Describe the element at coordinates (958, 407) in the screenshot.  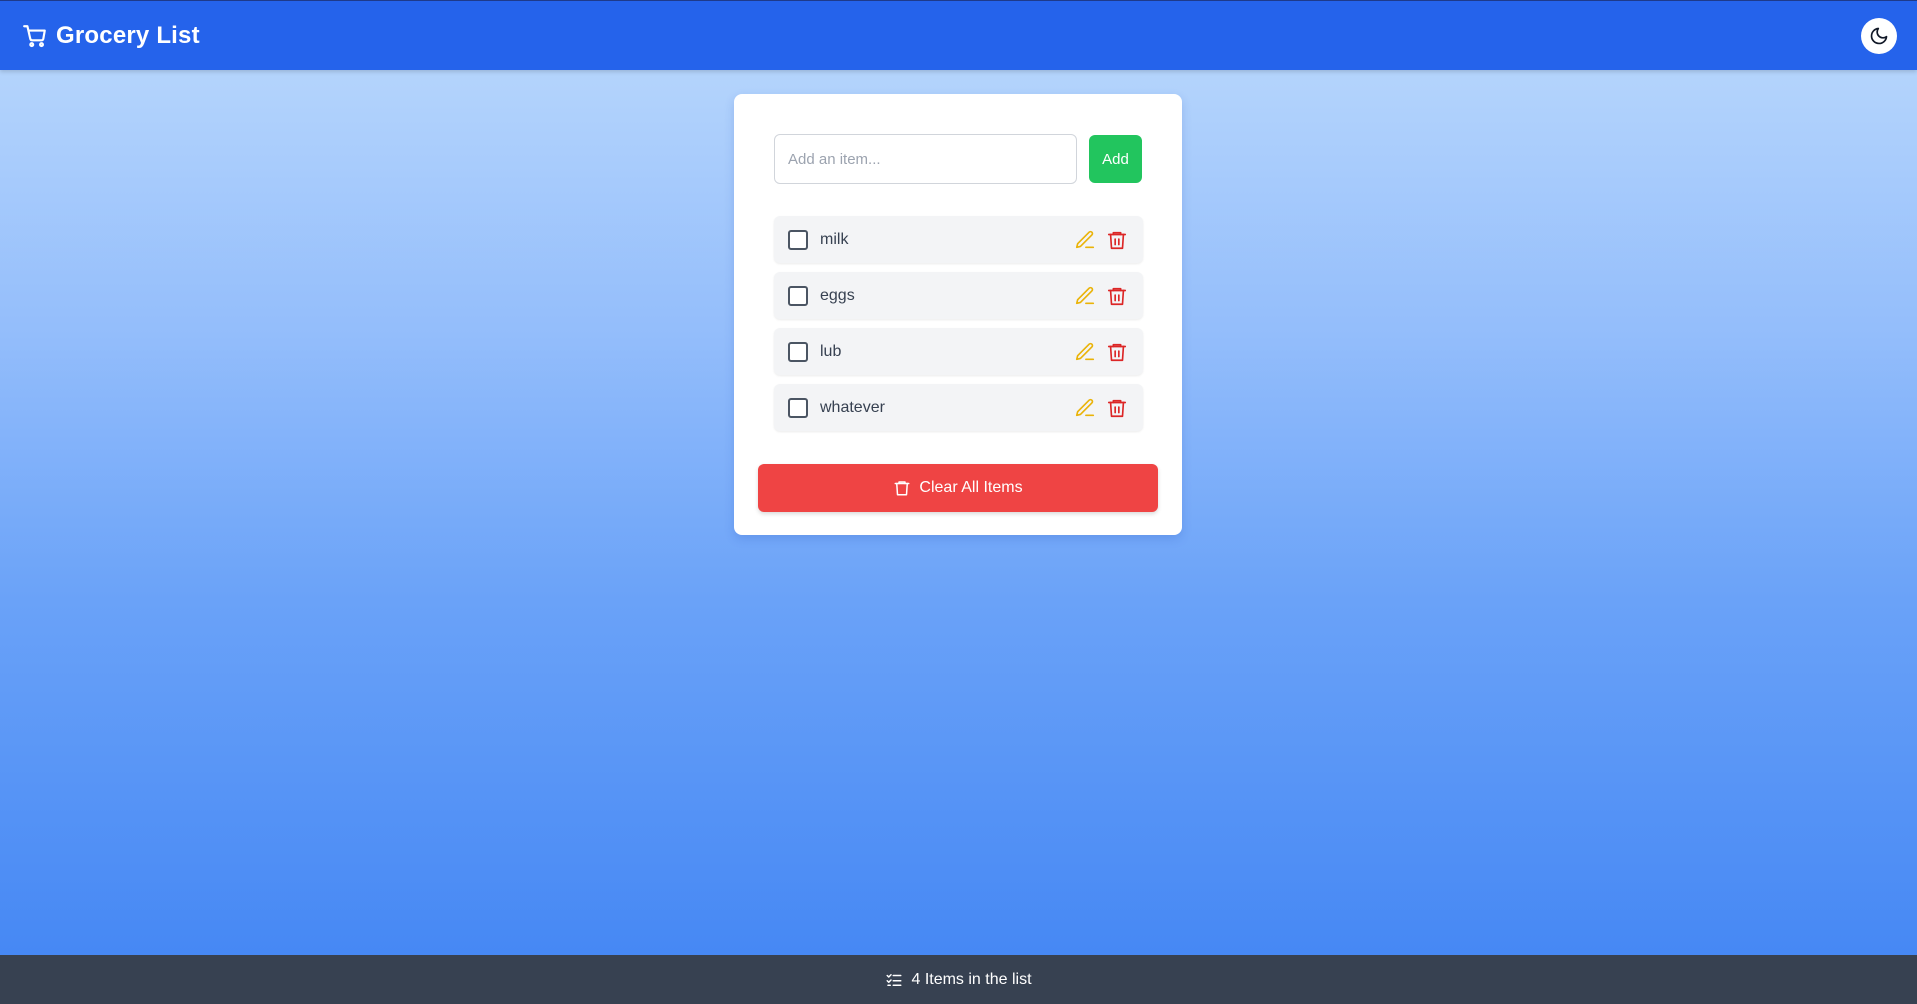
I see `list-item: whatever` at that location.